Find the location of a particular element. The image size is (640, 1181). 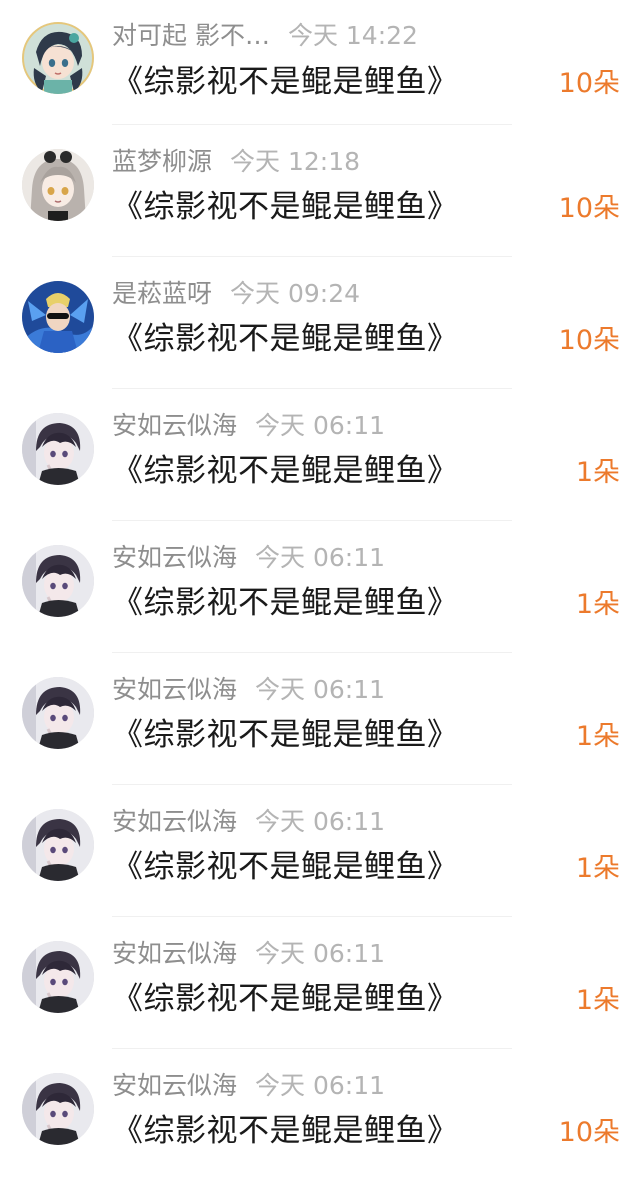

username: 蓝梦柳源 is located at coordinates (162, 161).